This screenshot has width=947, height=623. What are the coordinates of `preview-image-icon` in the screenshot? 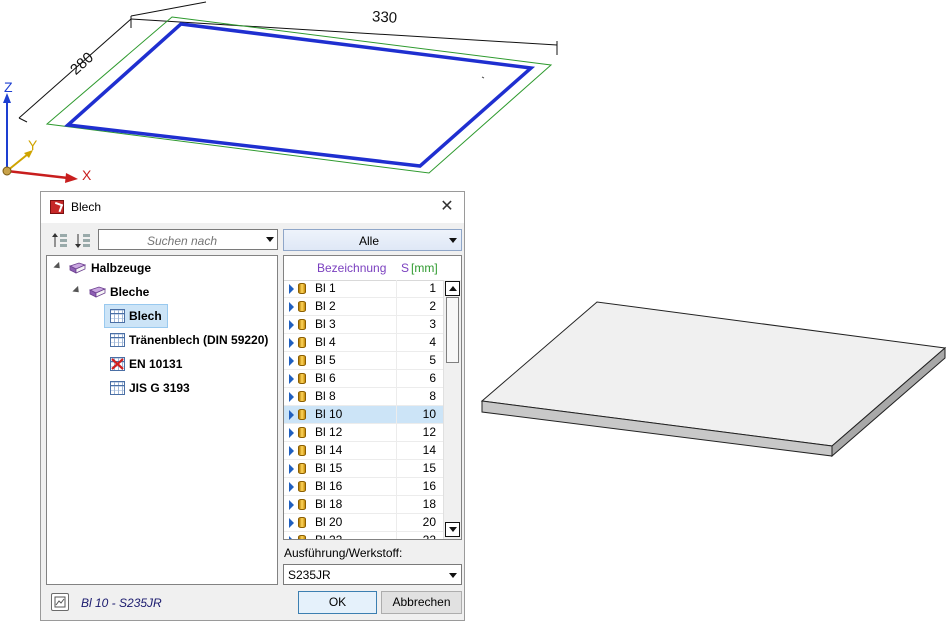 It's located at (60, 602).